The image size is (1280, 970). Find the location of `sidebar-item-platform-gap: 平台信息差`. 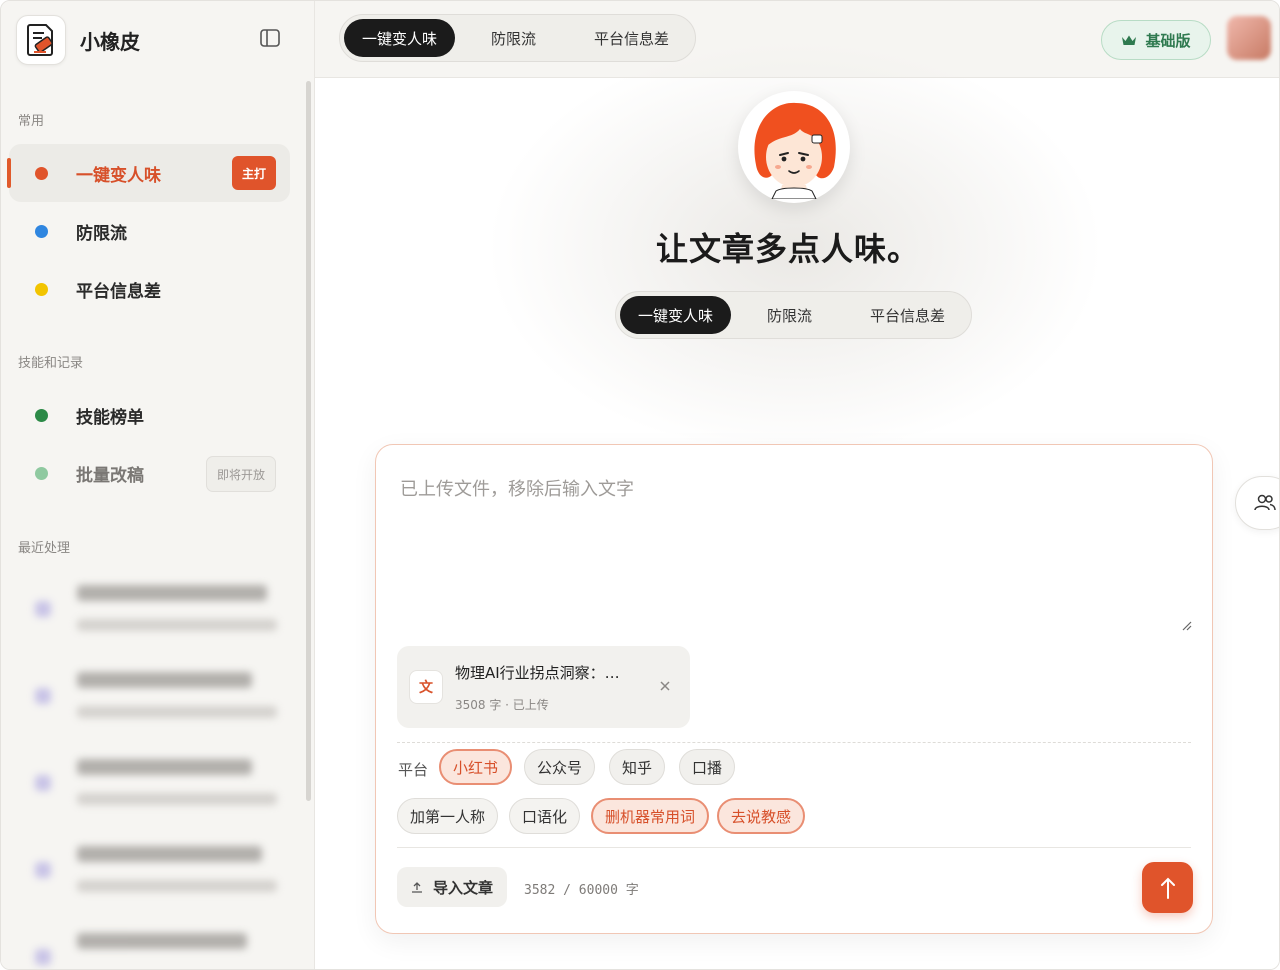

sidebar-item-platform-gap: 平台信息差 is located at coordinates (149, 289).